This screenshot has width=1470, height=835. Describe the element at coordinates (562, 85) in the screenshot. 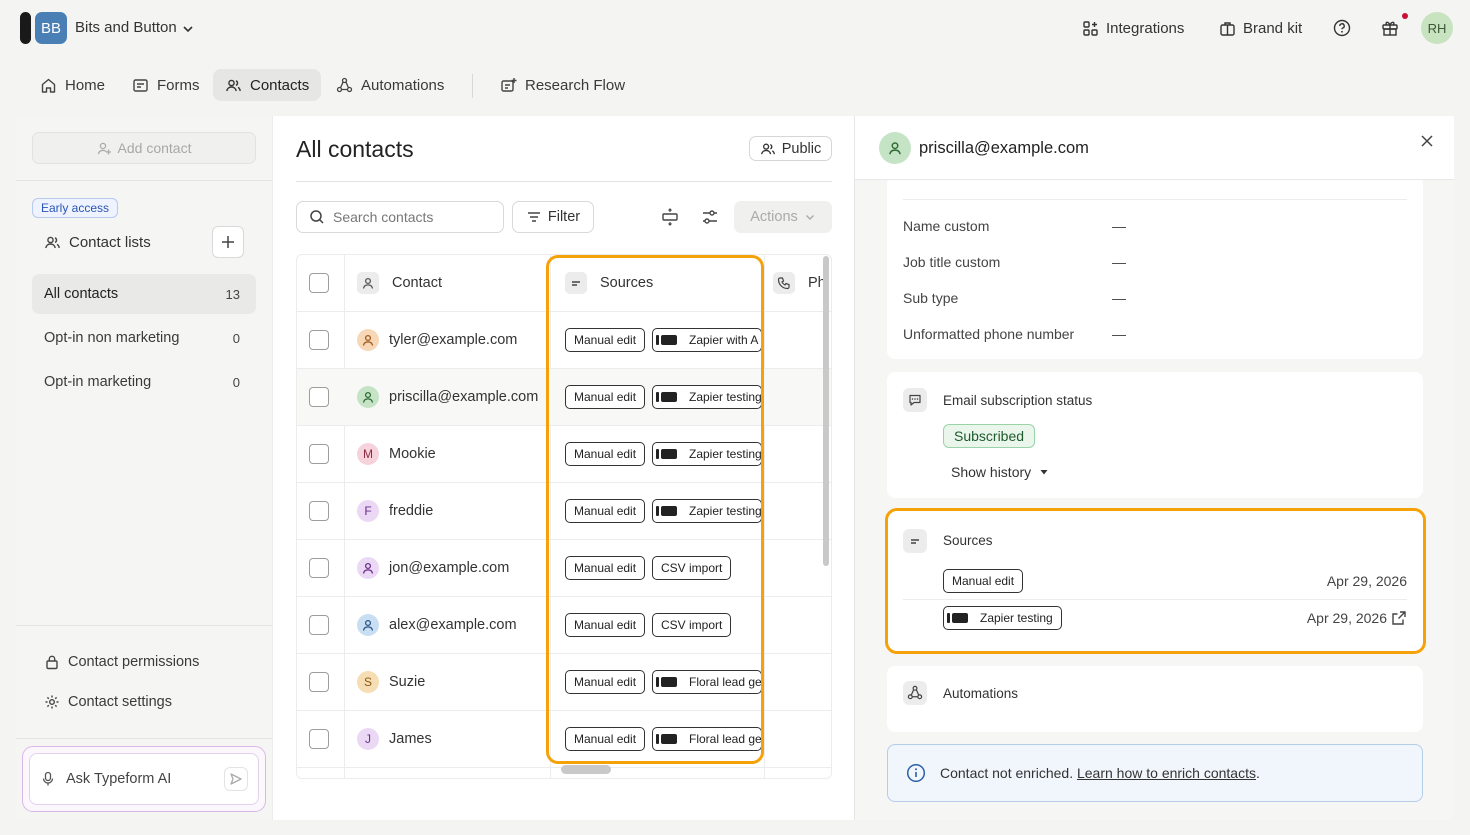

I see `tab-research-flow: Research Flow` at that location.